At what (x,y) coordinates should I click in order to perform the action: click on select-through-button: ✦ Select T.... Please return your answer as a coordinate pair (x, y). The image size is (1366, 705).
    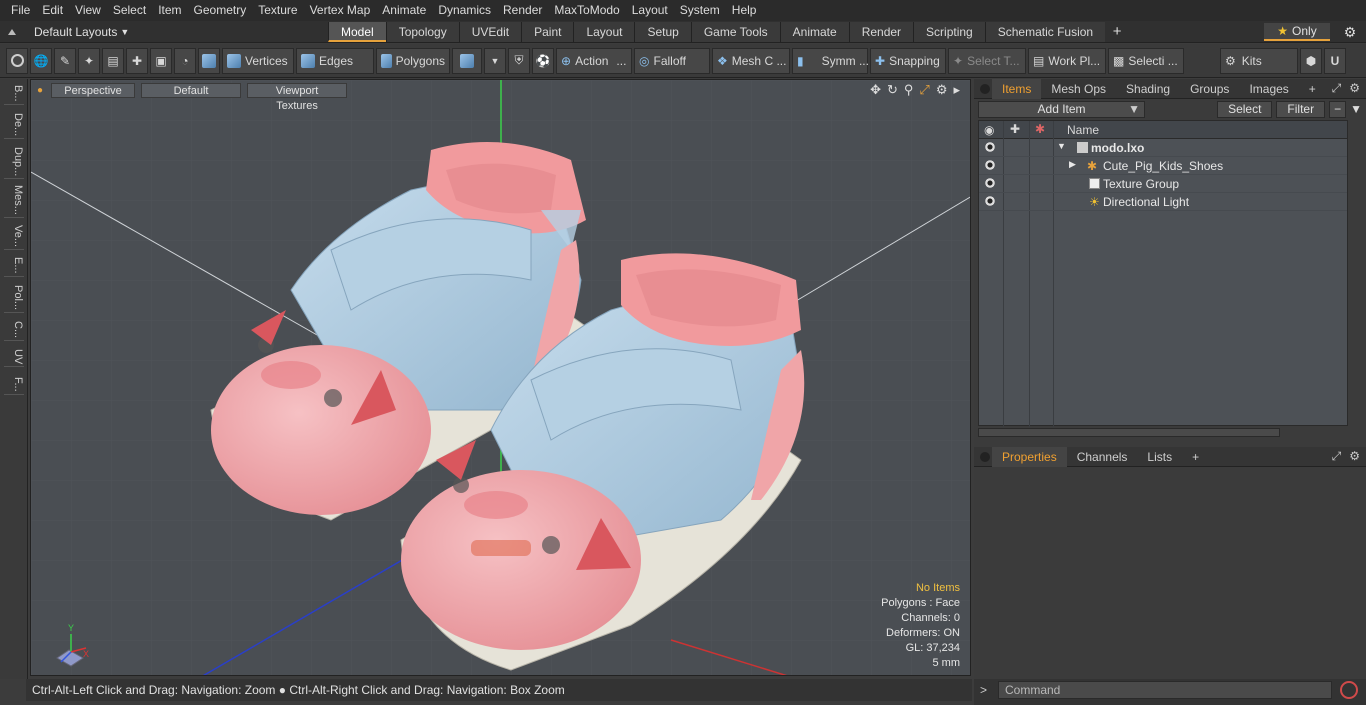
    Looking at the image, I should click on (987, 60).